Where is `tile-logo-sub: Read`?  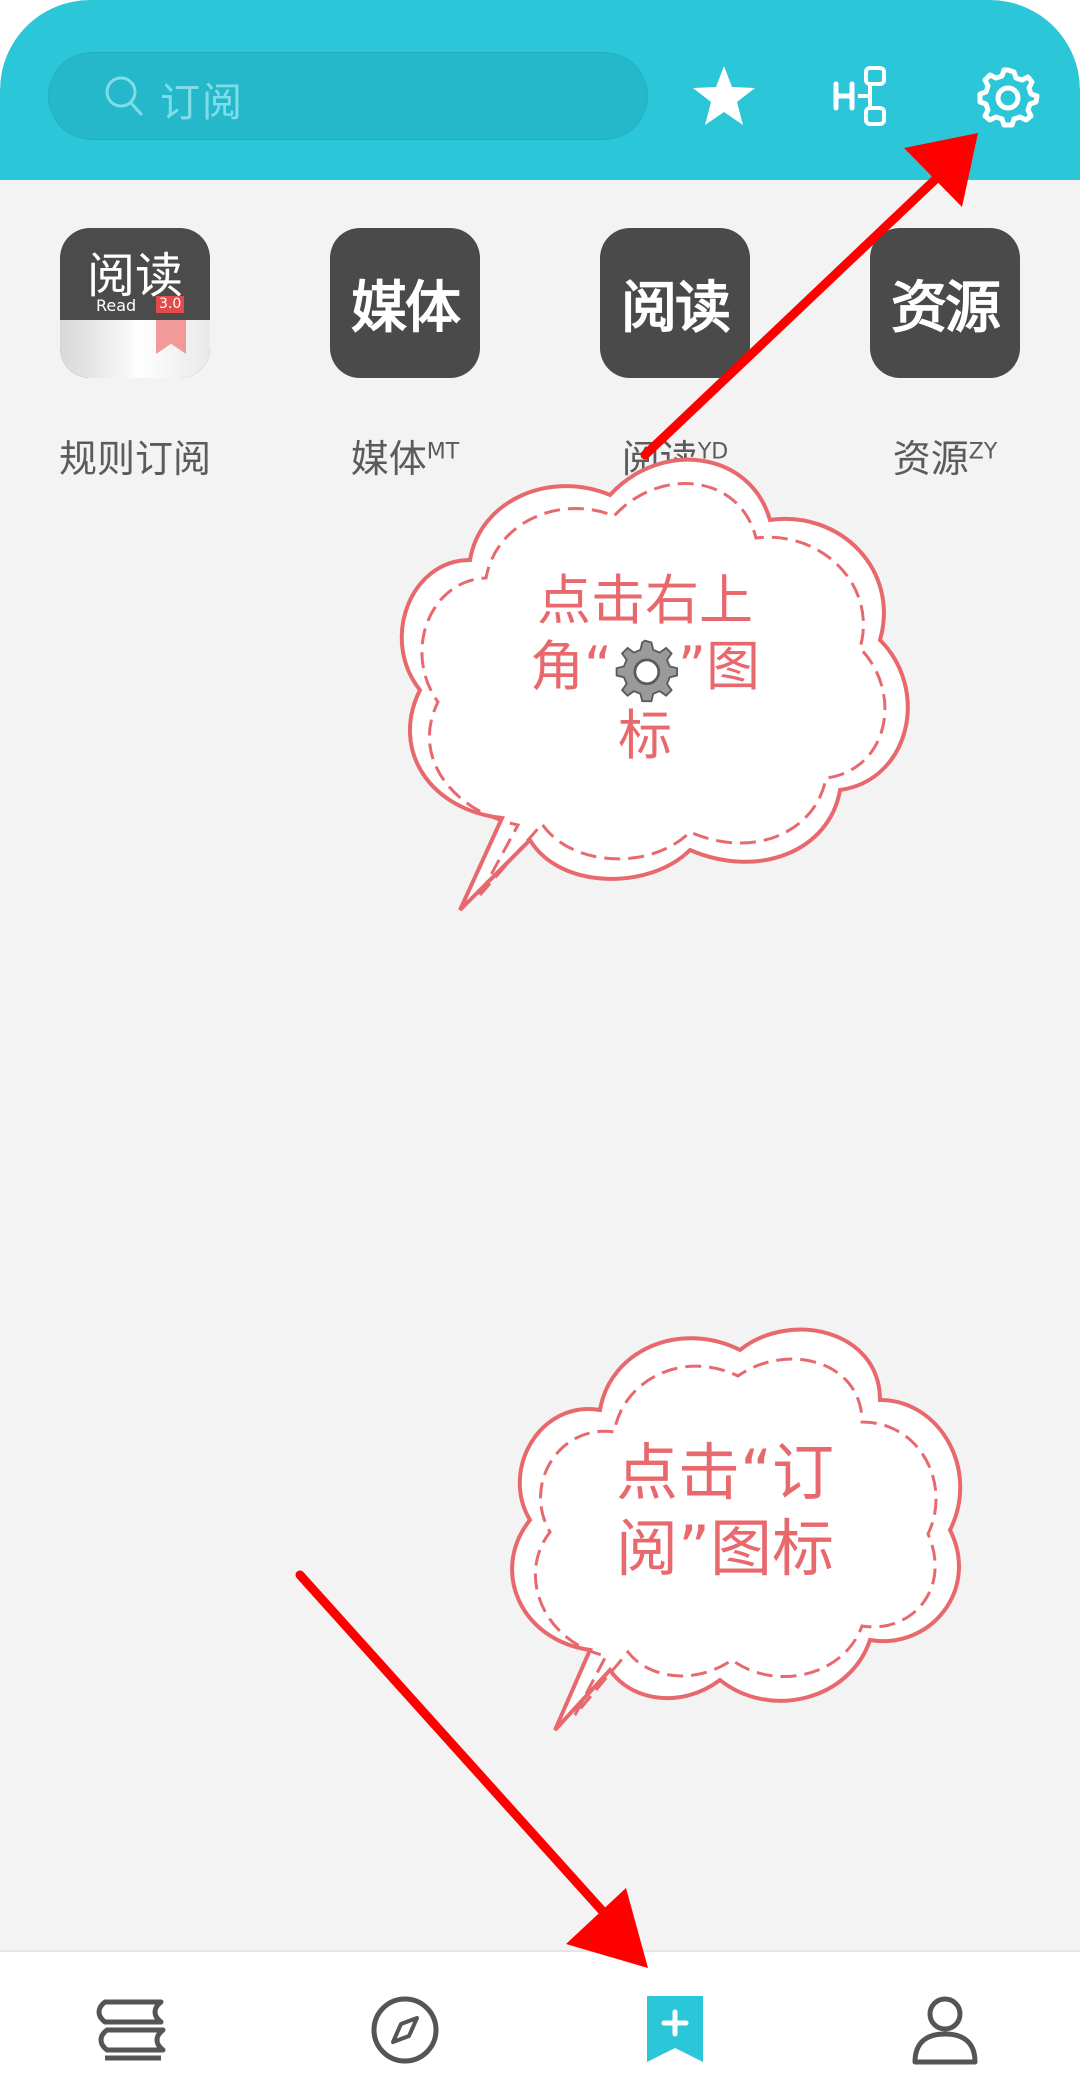
tile-logo-sub: Read is located at coordinates (116, 305).